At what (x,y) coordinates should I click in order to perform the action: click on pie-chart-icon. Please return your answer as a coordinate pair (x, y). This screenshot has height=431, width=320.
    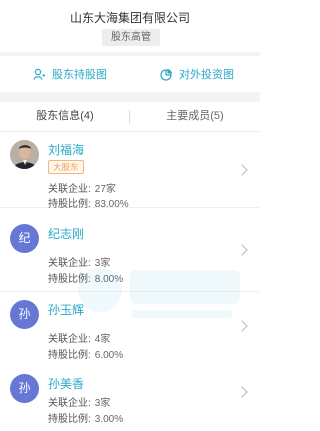
    Looking at the image, I should click on (166, 74).